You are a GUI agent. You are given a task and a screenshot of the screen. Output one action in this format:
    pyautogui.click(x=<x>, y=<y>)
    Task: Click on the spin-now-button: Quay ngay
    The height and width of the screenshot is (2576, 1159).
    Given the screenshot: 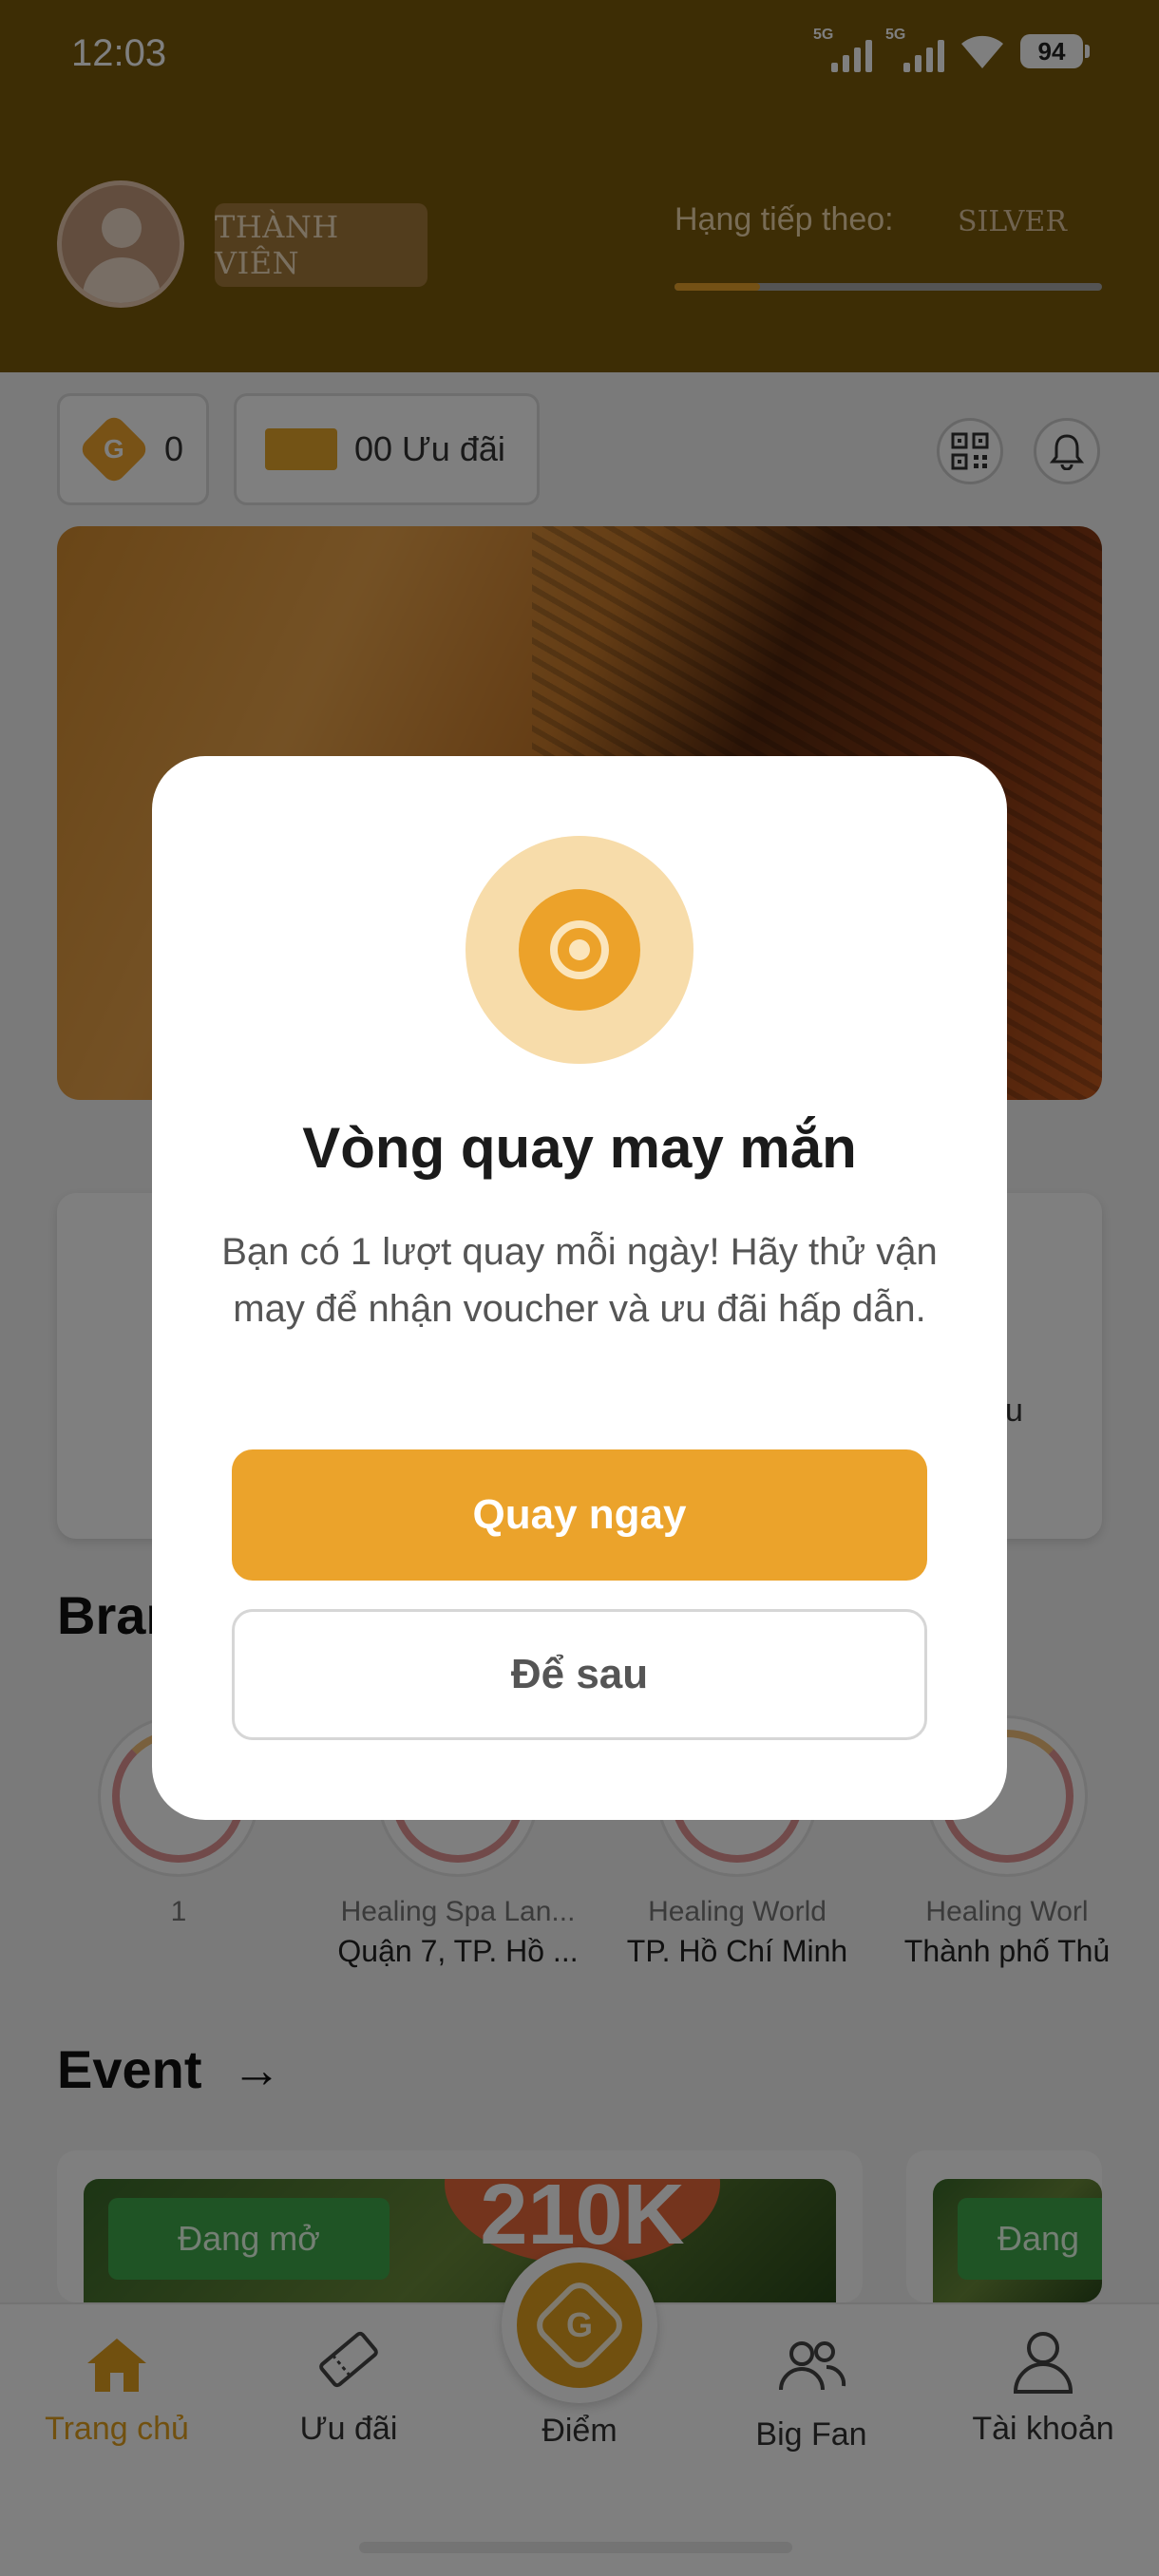 What is the action you would take?
    pyautogui.click(x=579, y=1515)
    